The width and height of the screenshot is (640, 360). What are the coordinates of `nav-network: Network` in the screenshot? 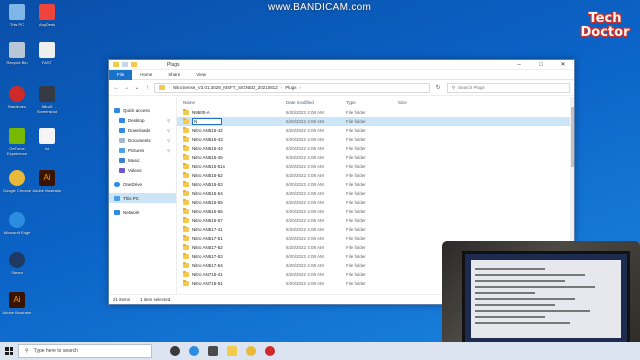 It's located at (142, 212).